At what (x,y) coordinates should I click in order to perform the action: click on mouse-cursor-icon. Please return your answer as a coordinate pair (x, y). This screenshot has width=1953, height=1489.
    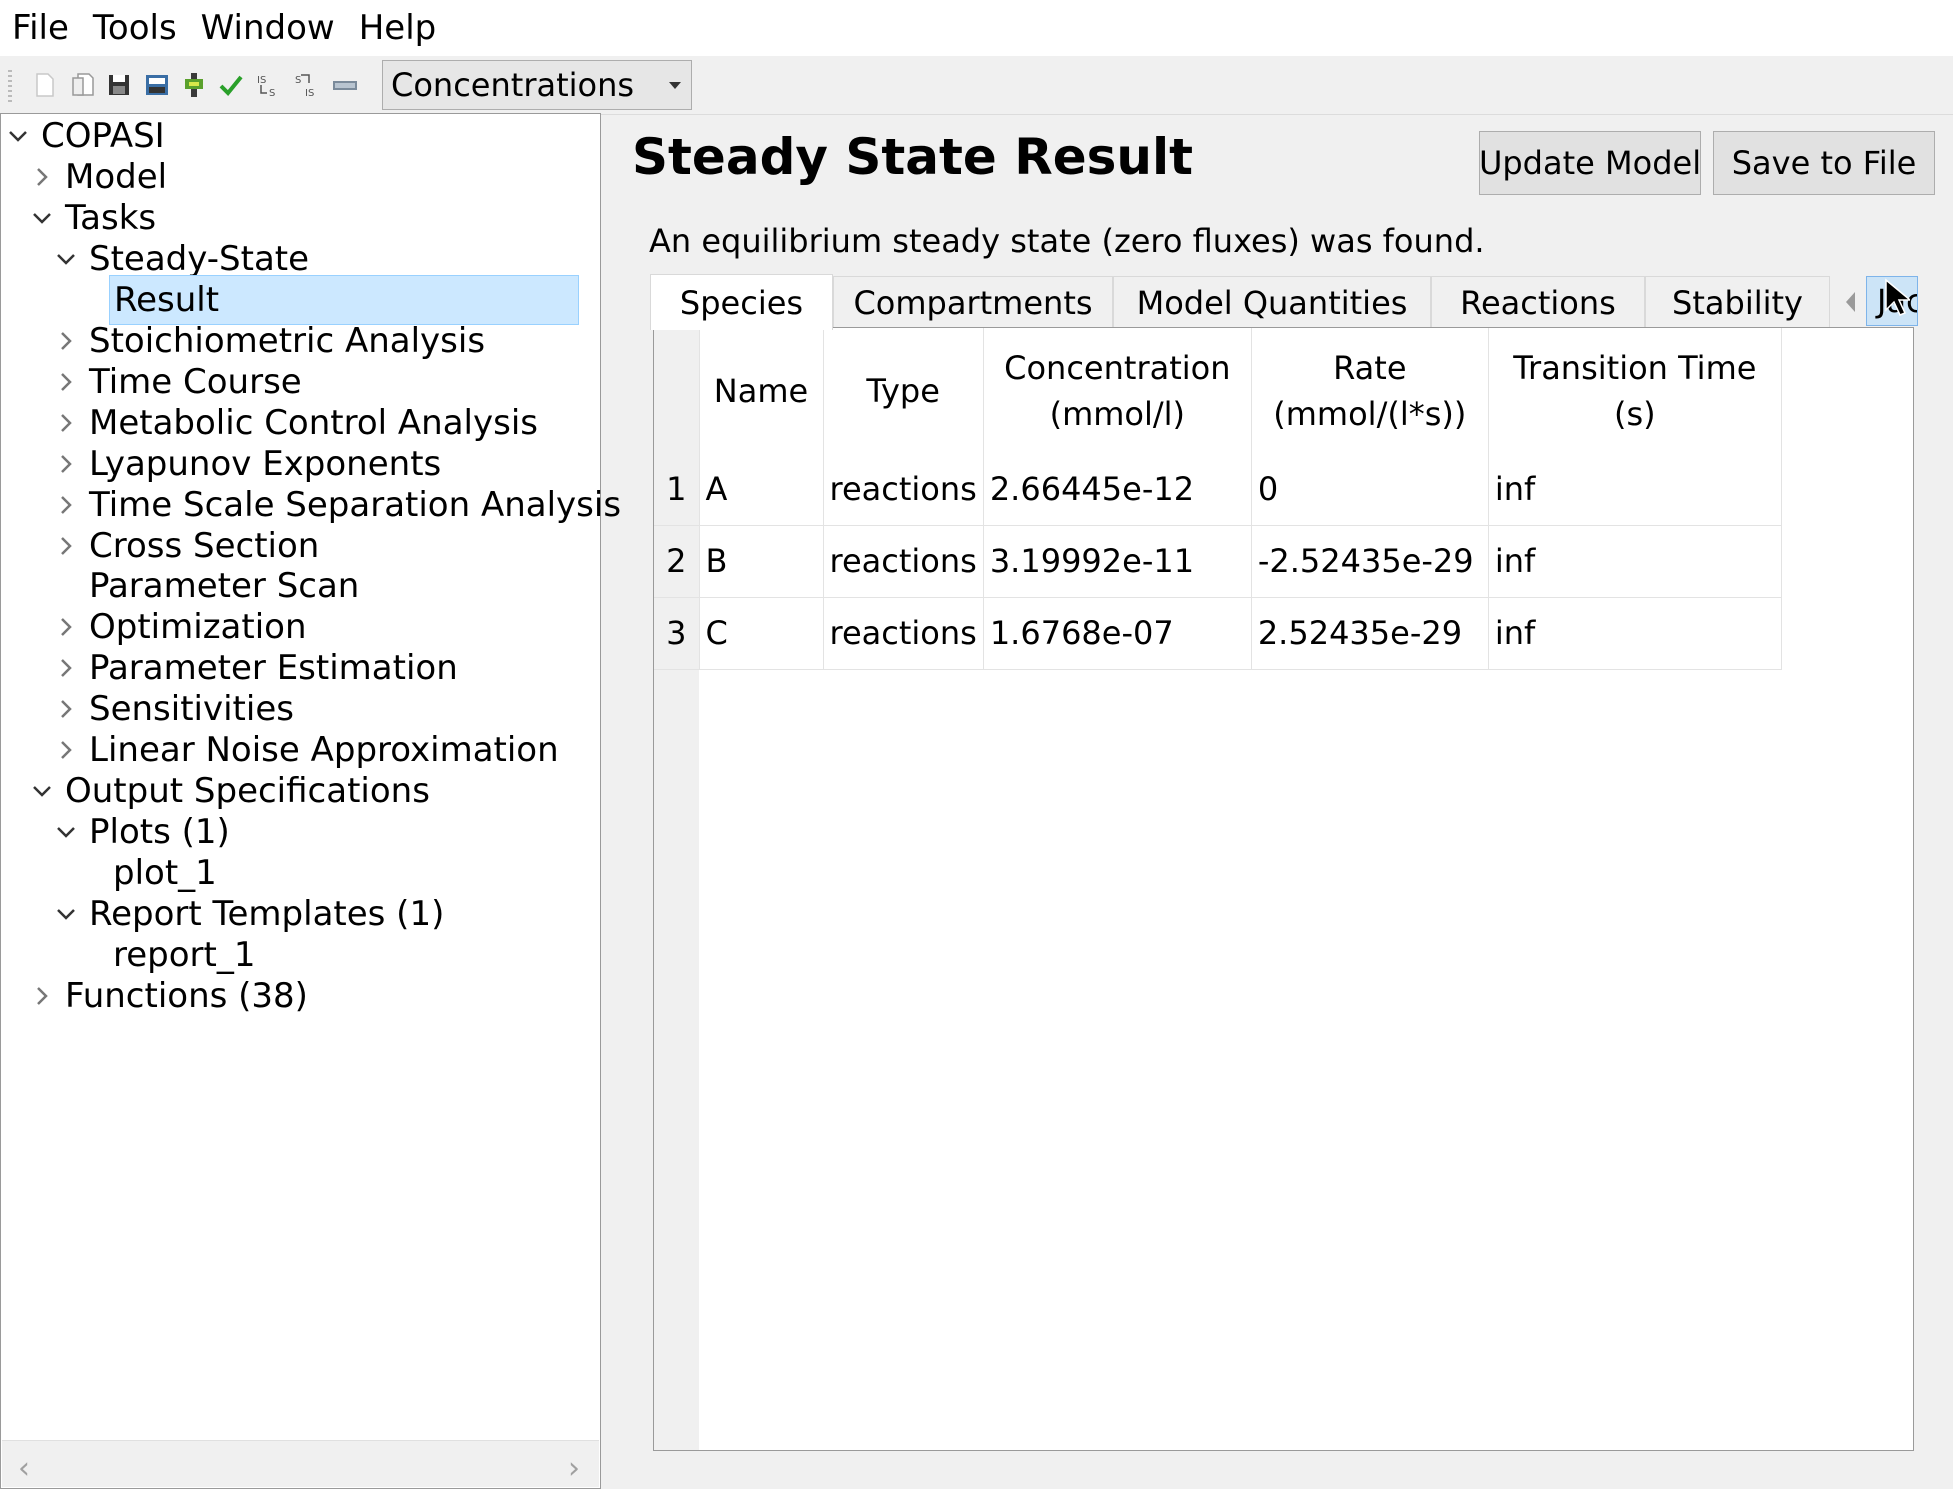
    Looking at the image, I should click on (1897, 297).